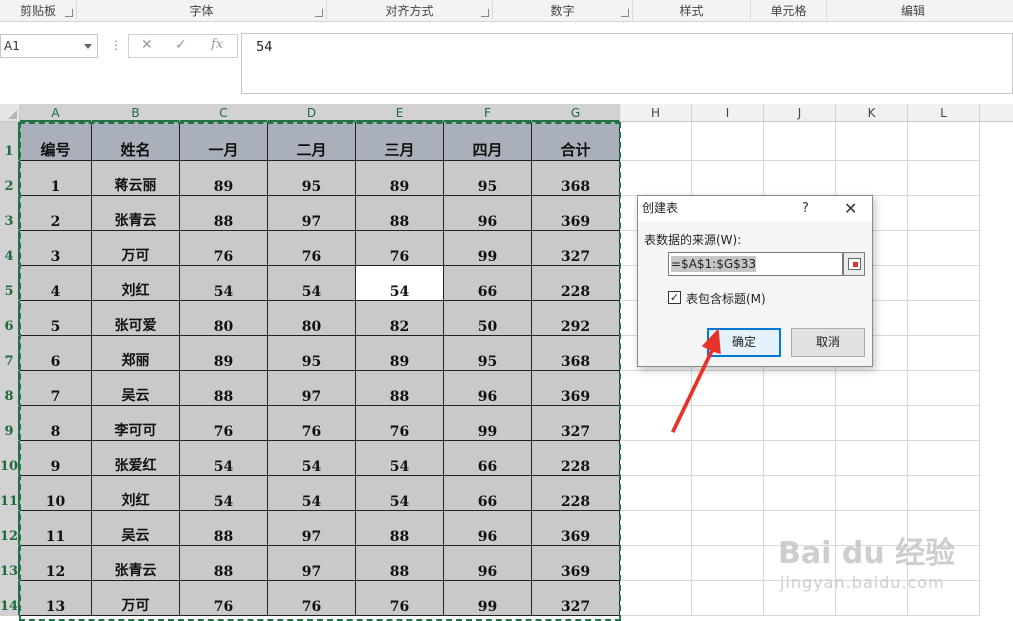 Image resolution: width=1013 pixels, height=621 pixels. What do you see at coordinates (944, 113) in the screenshot?
I see `column-header-l: L` at bounding box center [944, 113].